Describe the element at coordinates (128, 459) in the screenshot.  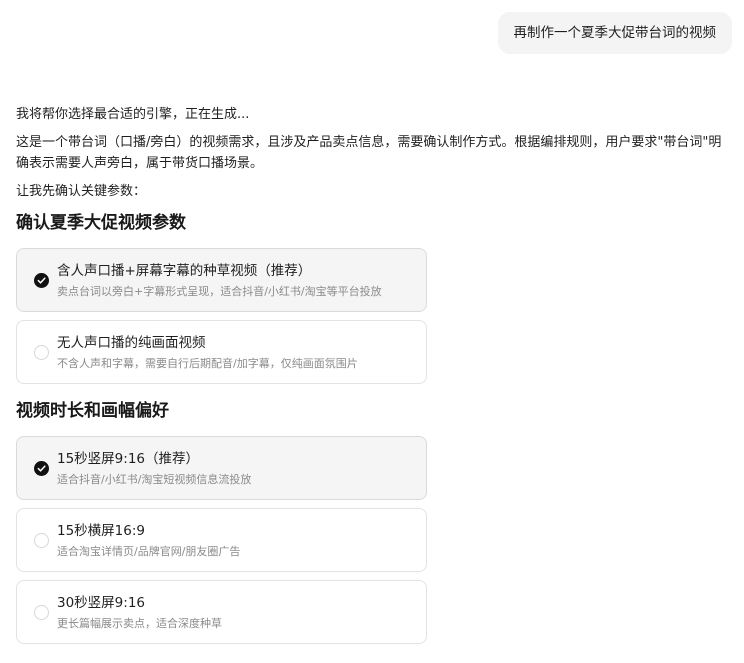
I see `option-title: 15秒竖屏9:16（推荐）` at that location.